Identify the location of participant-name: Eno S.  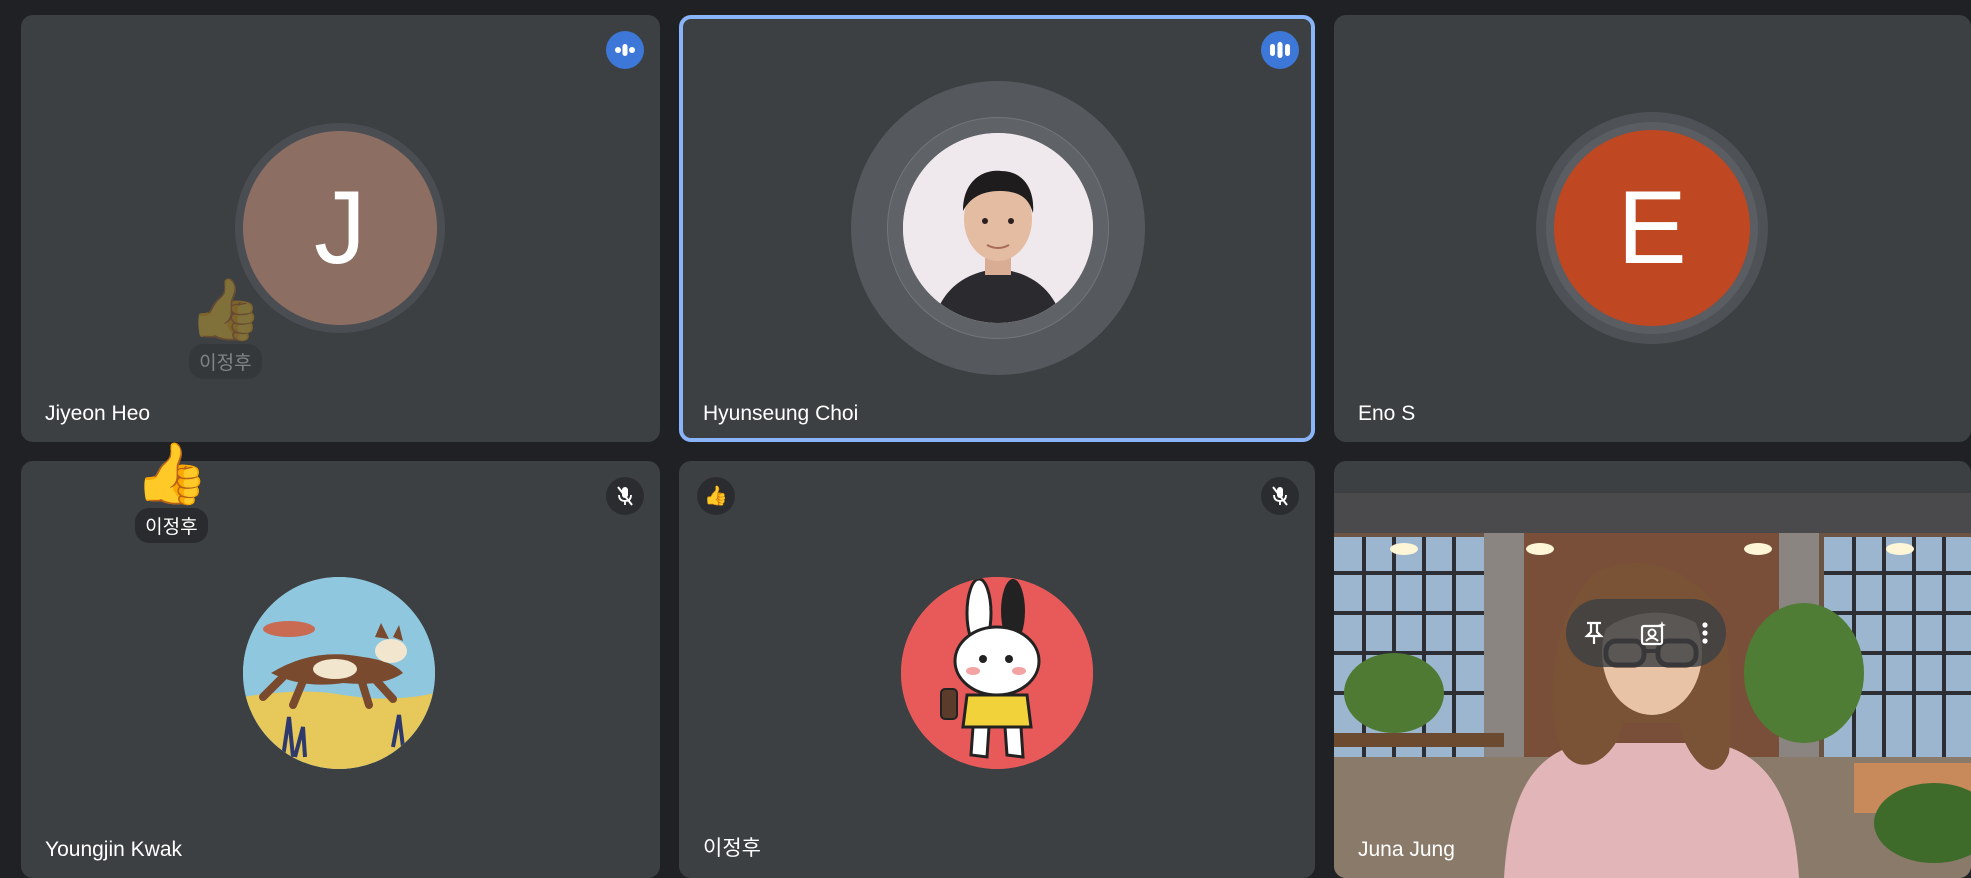
(1387, 413).